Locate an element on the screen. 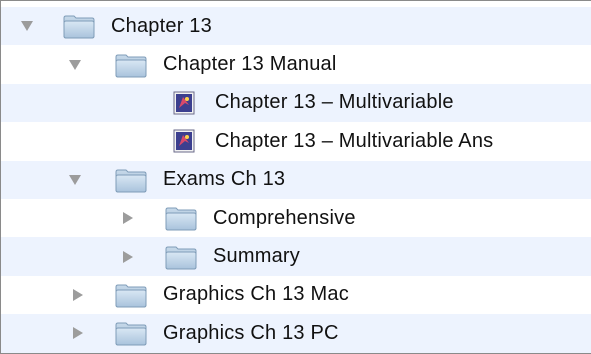 The width and height of the screenshot is (591, 354). tree-row-graphics-ch-13-pc: Graphics Ch 13 PC is located at coordinates (296, 333).